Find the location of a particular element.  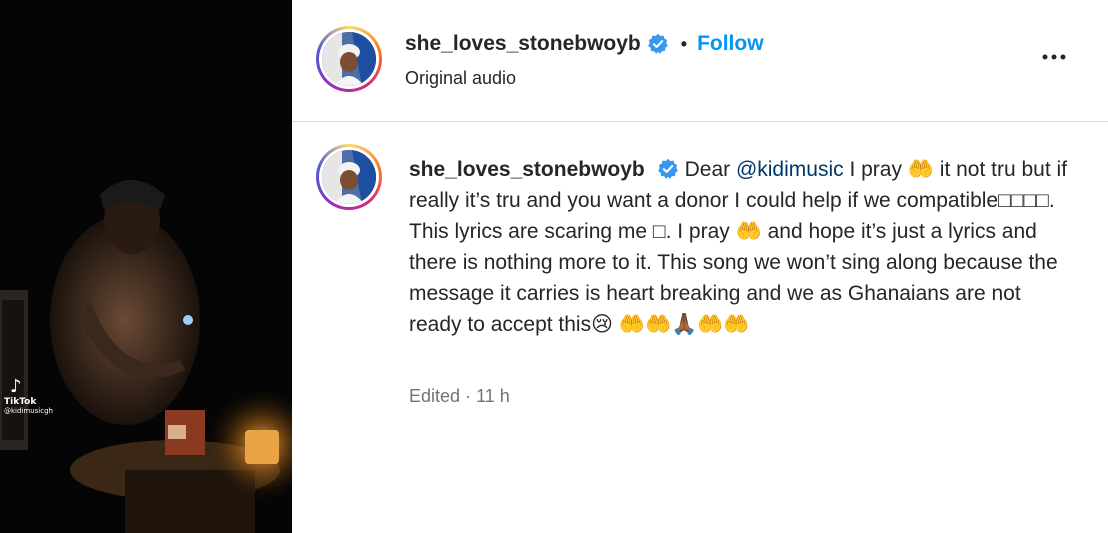

follow-button: Follow is located at coordinates (730, 44).